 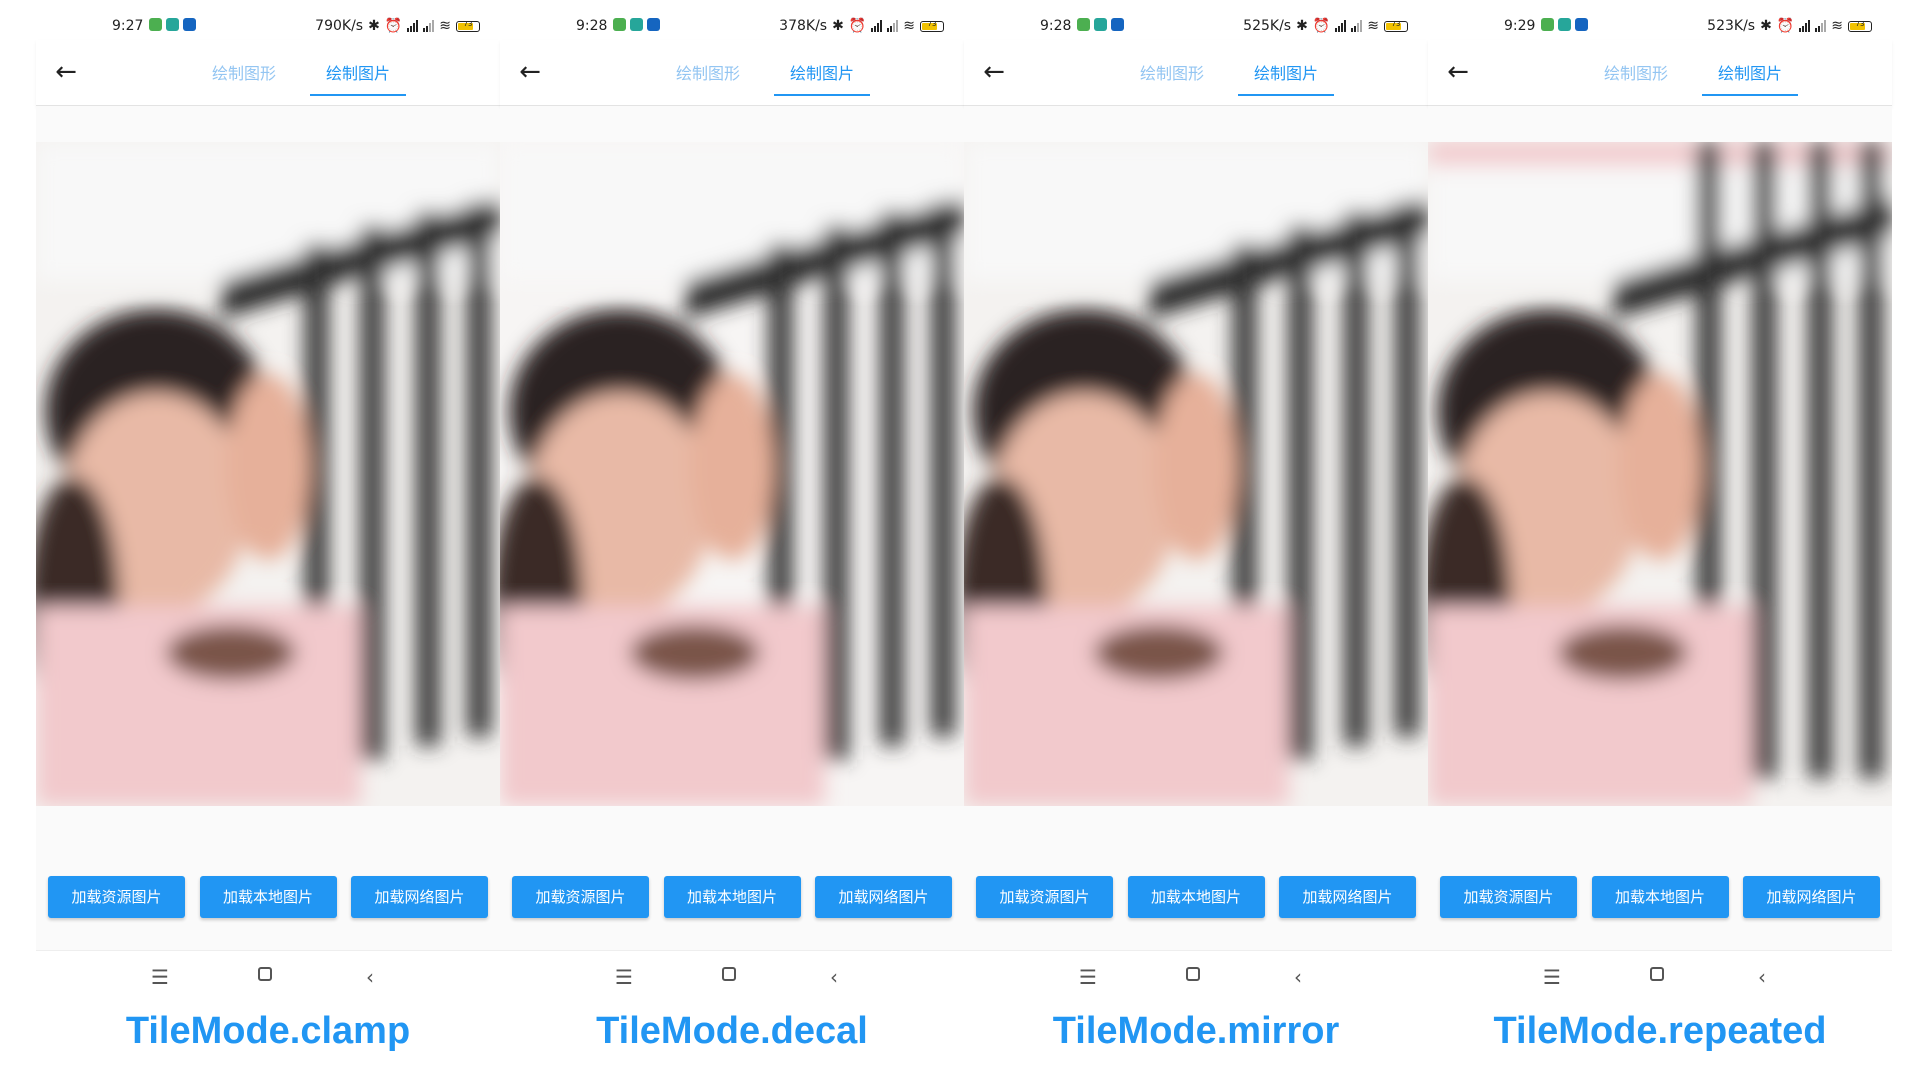 I want to click on status-time: 9:29, so click(x=1520, y=26).